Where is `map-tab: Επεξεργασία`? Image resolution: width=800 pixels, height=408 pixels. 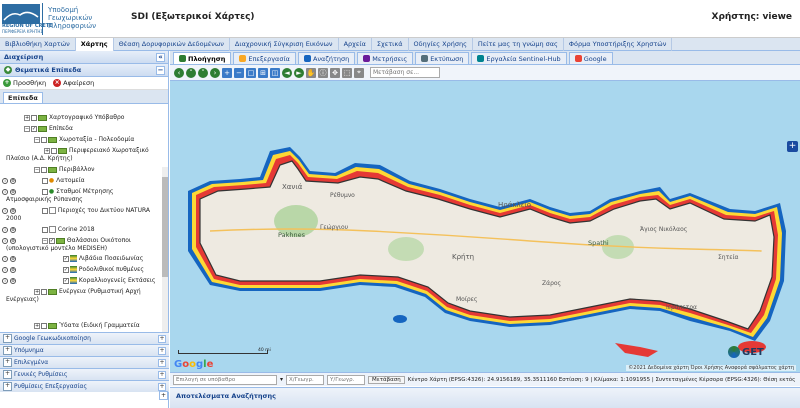
map-tab: Επεξεργασία is located at coordinates (264, 58).